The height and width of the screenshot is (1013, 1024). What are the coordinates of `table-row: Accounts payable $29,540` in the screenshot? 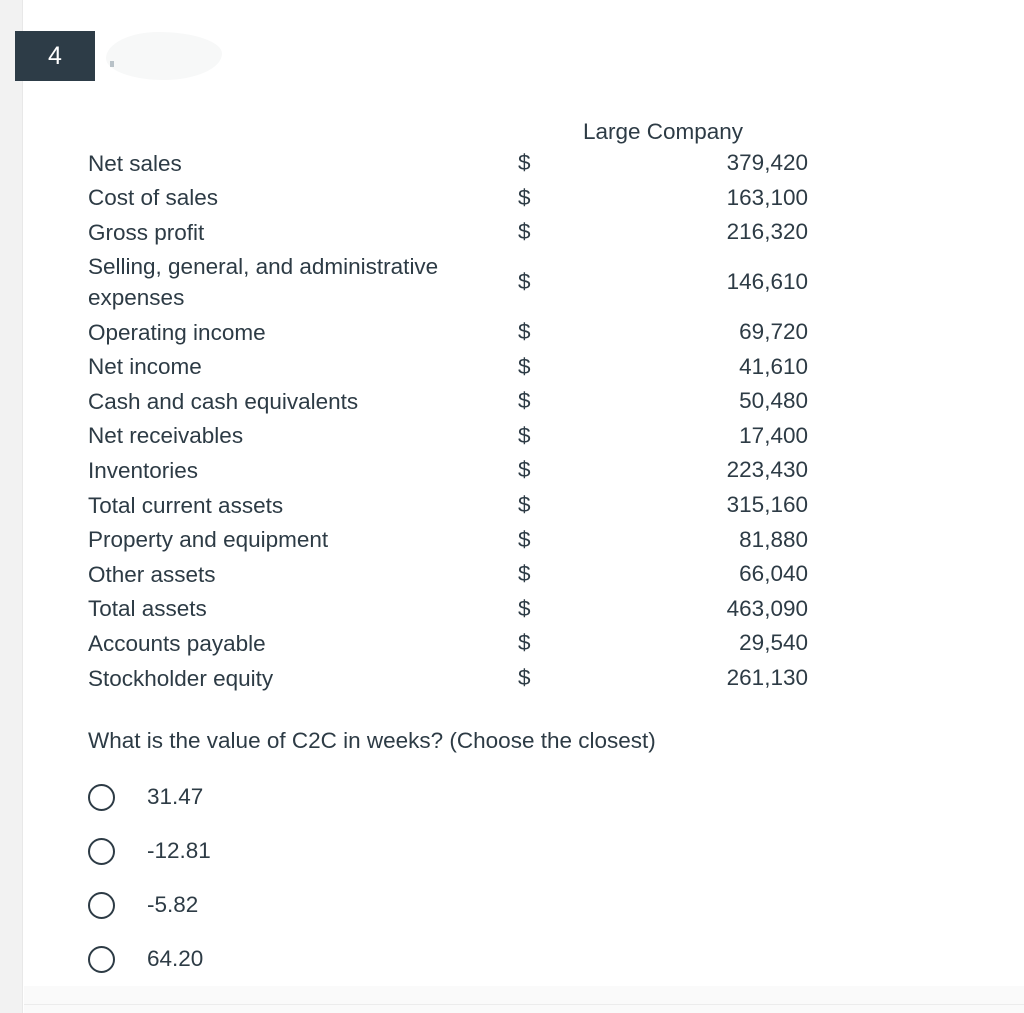 It's located at (448, 643).